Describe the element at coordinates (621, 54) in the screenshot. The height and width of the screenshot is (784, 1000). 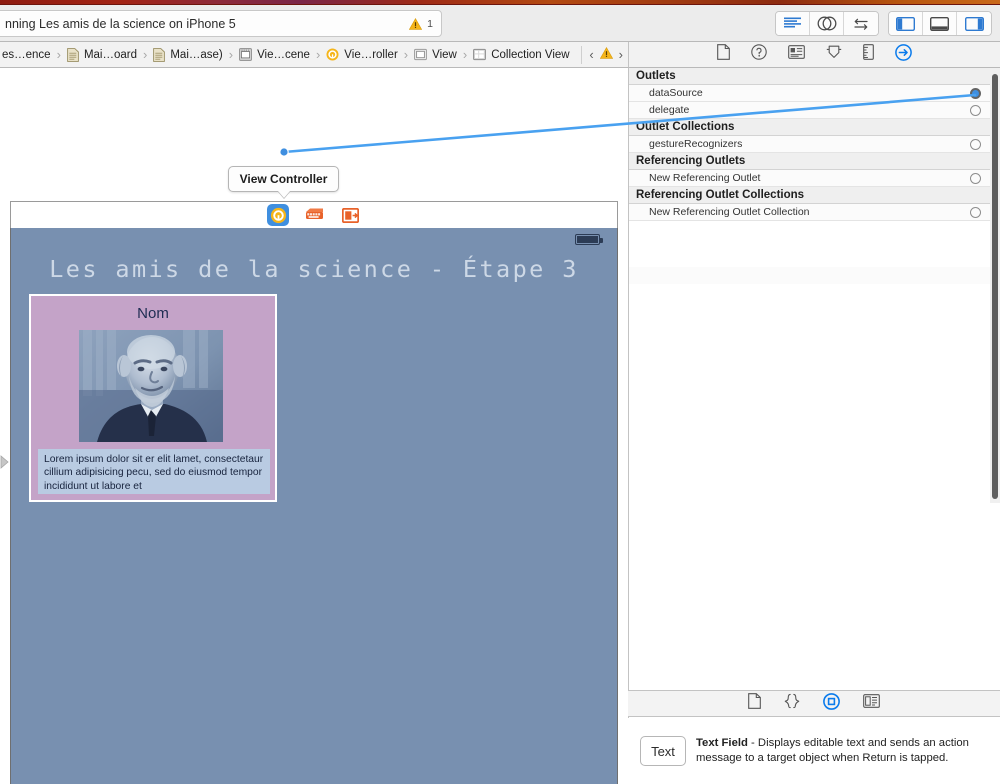
I see `next-issue-button: ›` at that location.